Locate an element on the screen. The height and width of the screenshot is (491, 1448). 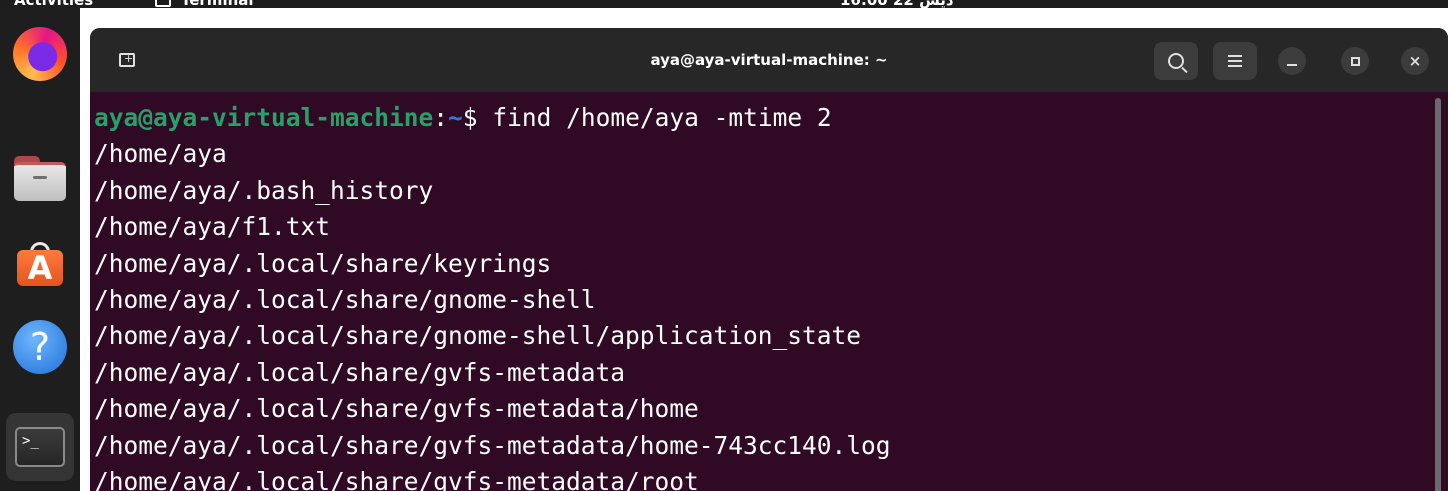
output-line: /home/aya/.bash_history is located at coordinates (264, 190).